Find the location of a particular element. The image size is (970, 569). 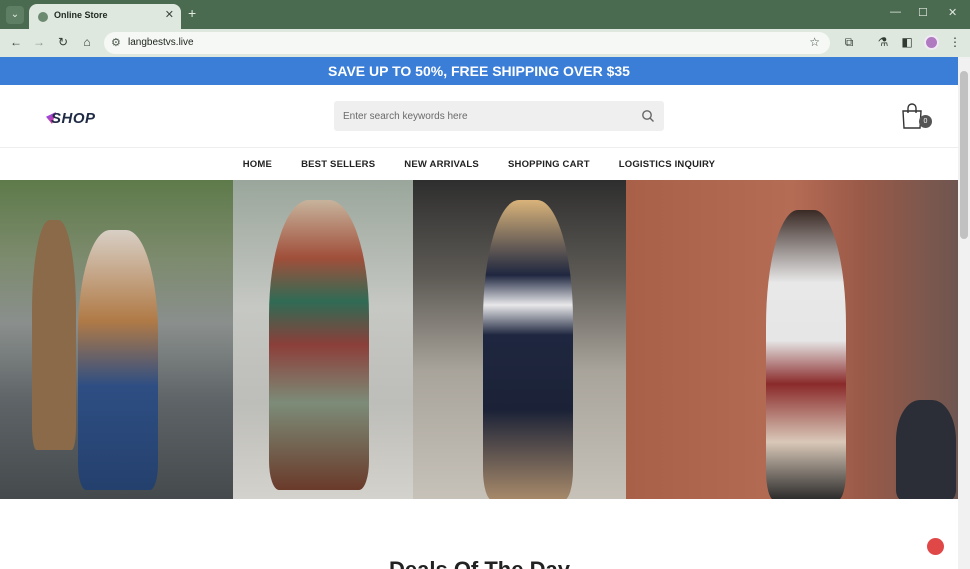

hero-photo-striped-top is located at coordinates (519, 339).